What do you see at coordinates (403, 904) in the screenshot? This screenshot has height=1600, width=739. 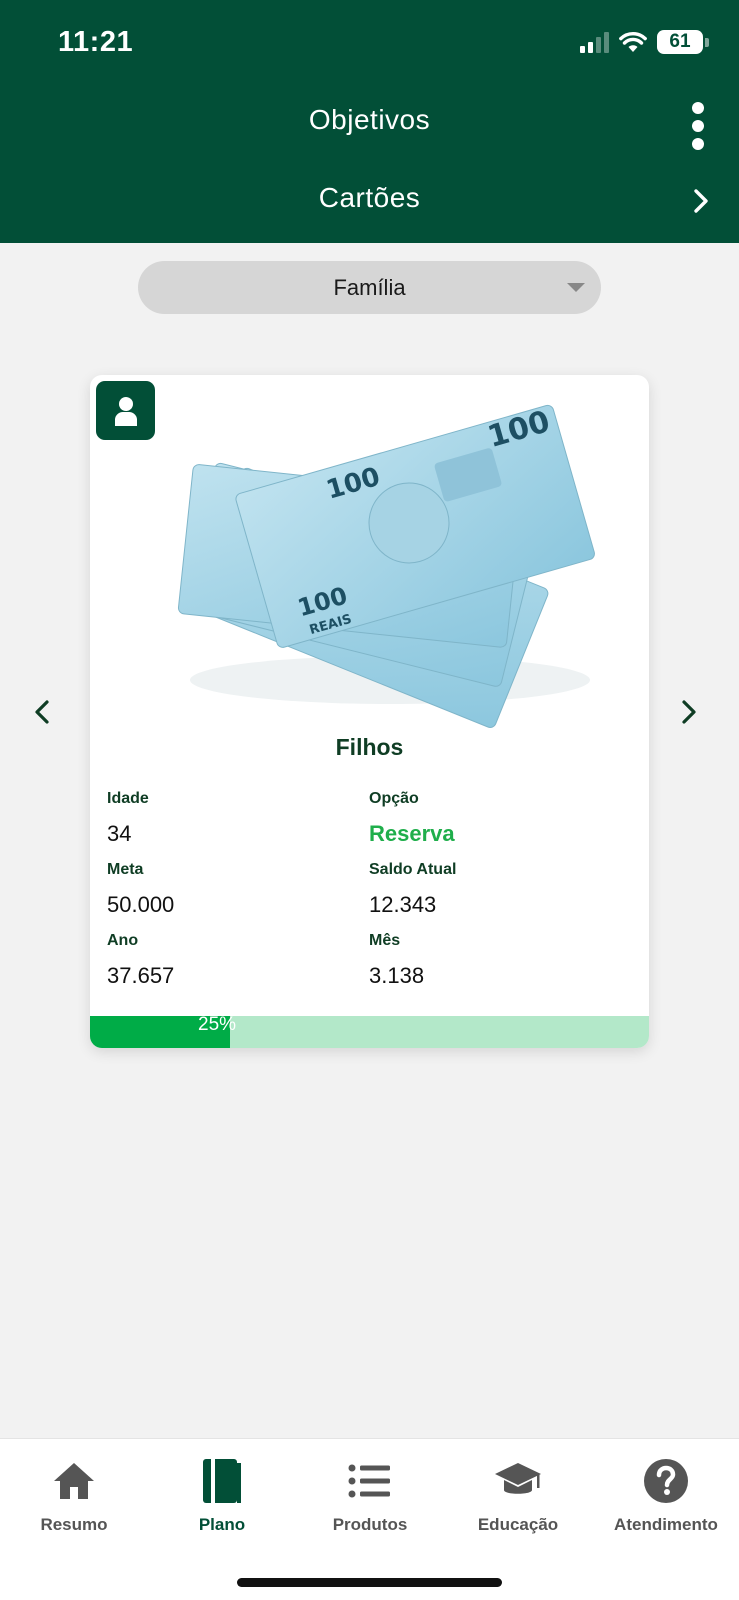 I see `saldo-value: 12.343` at bounding box center [403, 904].